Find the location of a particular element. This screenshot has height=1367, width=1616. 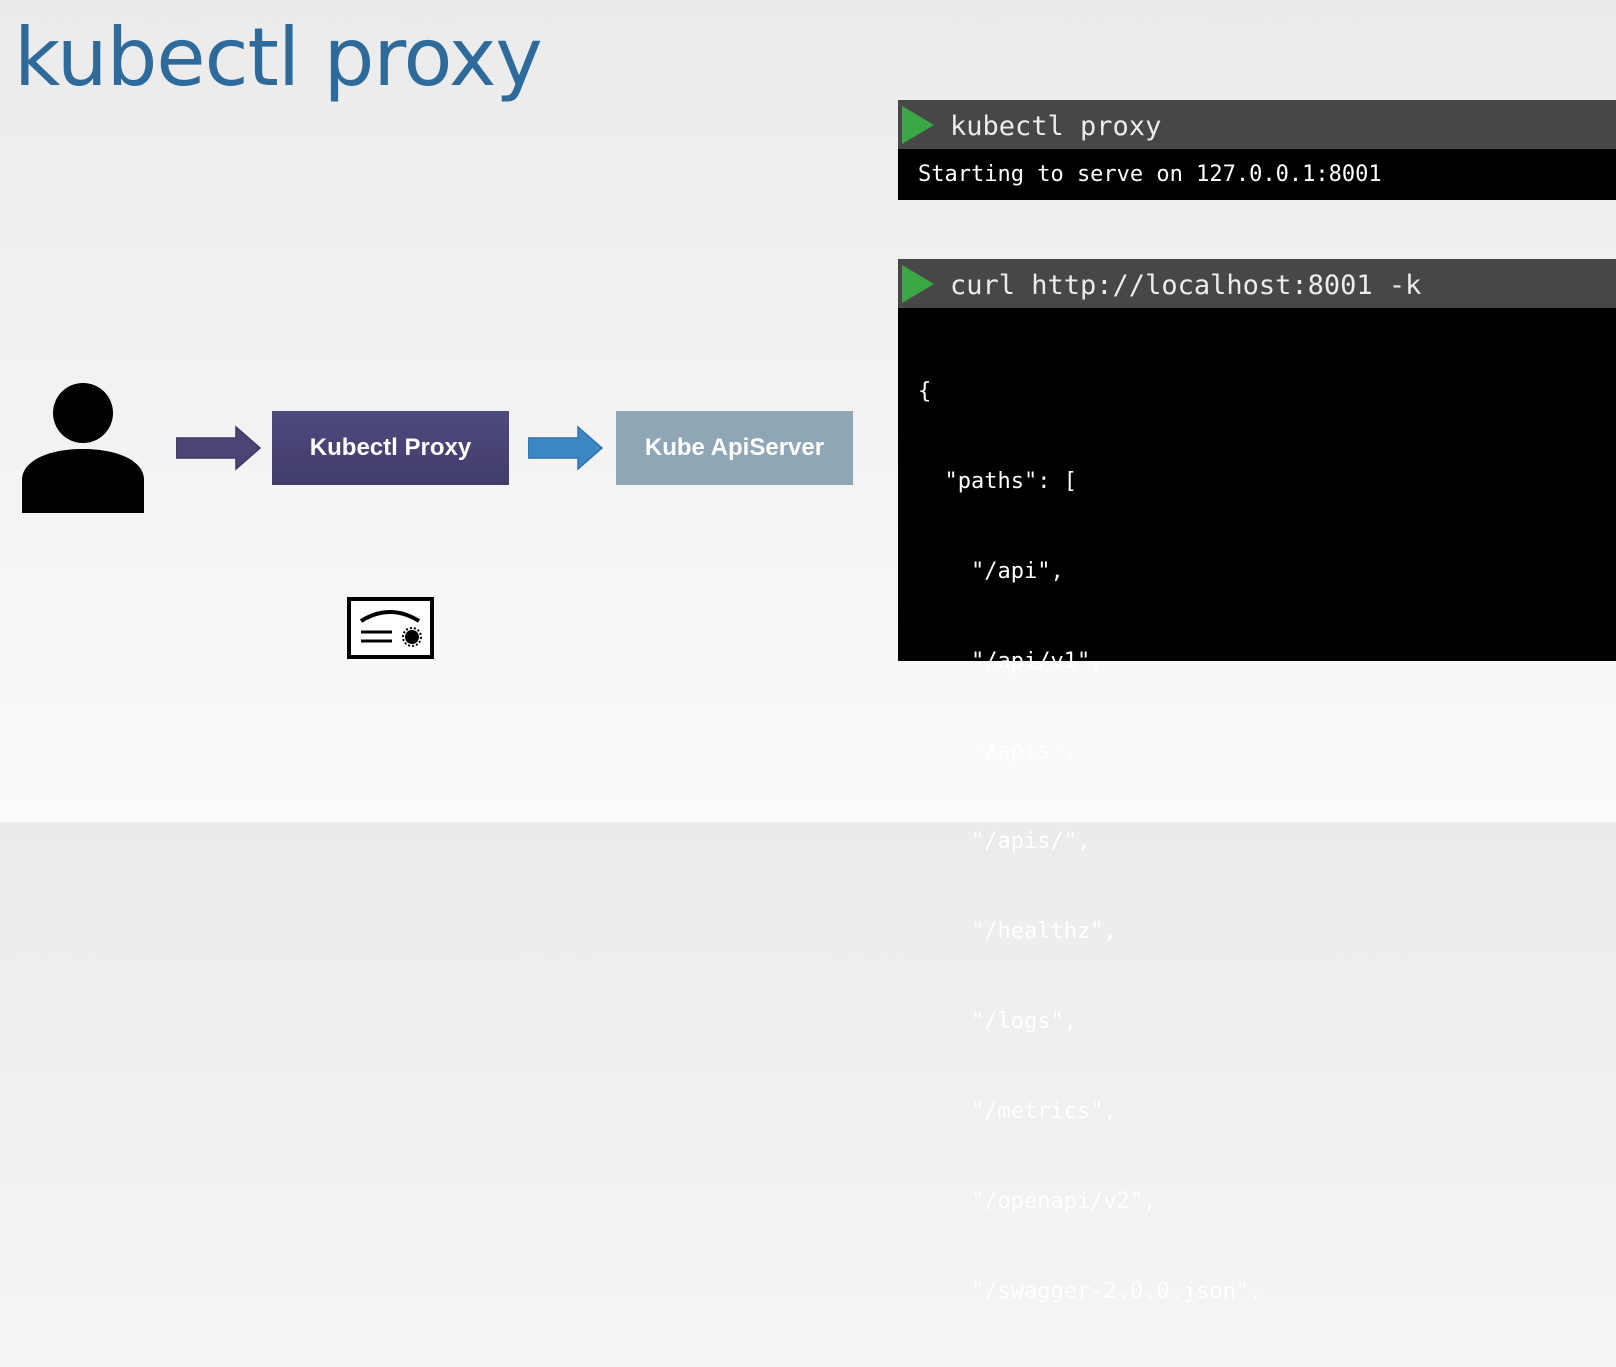

output-line: "/logs", is located at coordinates (997, 1021).